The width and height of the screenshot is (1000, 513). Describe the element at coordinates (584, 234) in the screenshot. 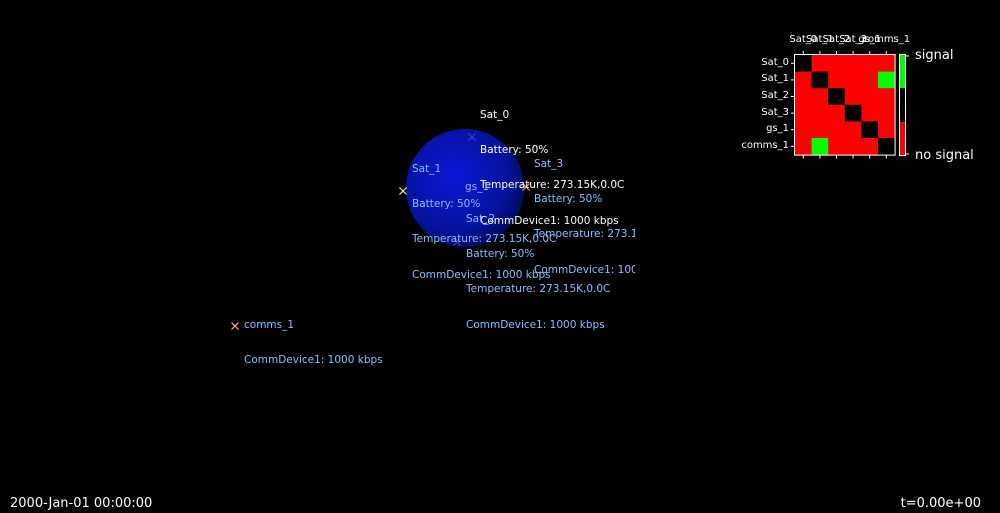

I see `sat3-temperature: Temperature: 273.15K,0.0C` at that location.